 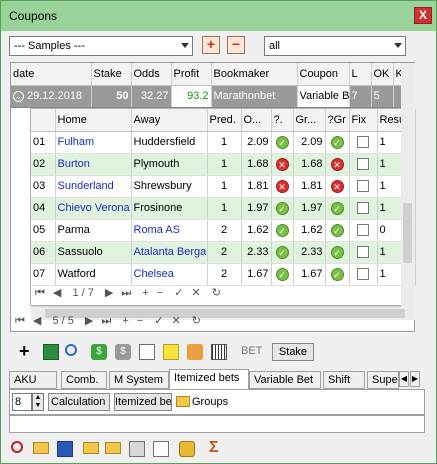 I want to click on coupon-stake: 50, so click(x=111, y=96).